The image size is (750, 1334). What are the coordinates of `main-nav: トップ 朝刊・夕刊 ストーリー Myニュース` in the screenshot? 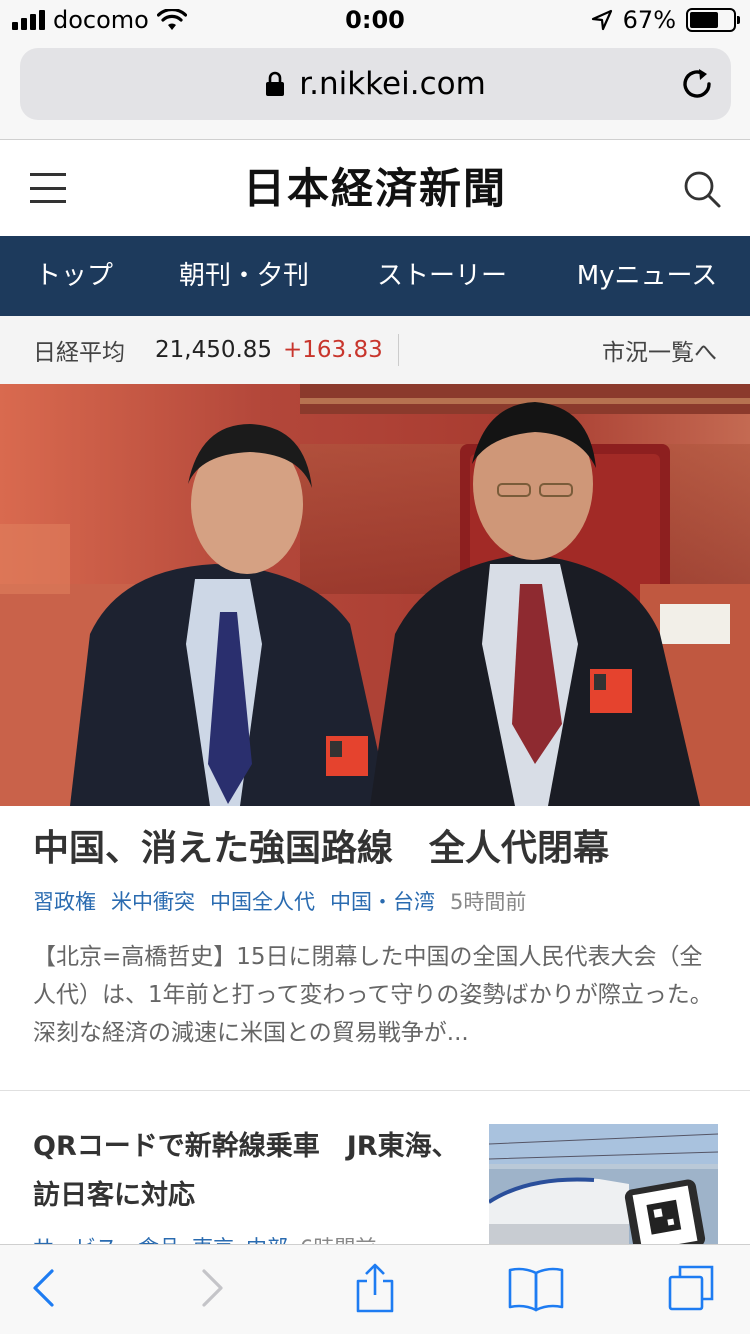 It's located at (375, 276).